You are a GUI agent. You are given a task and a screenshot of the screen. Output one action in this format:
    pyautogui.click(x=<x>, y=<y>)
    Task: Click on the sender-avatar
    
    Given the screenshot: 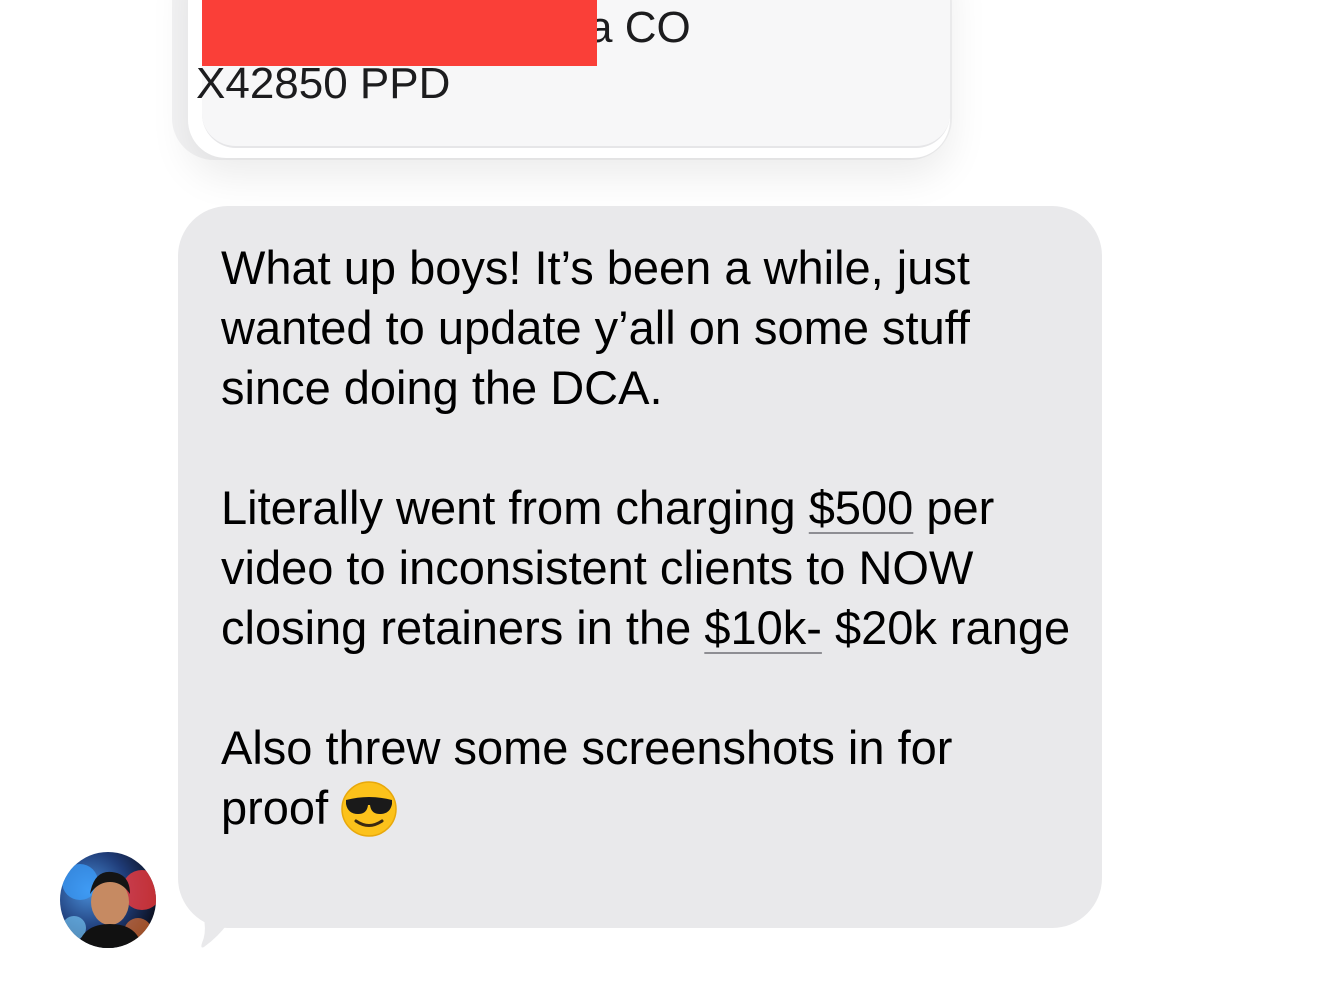 What is the action you would take?
    pyautogui.click(x=108, y=900)
    